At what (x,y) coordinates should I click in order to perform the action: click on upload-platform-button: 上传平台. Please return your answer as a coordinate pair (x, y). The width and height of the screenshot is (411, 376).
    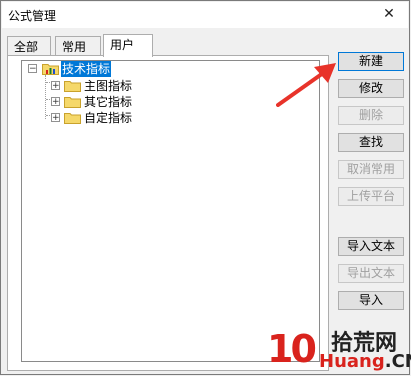
    Looking at the image, I should click on (371, 196).